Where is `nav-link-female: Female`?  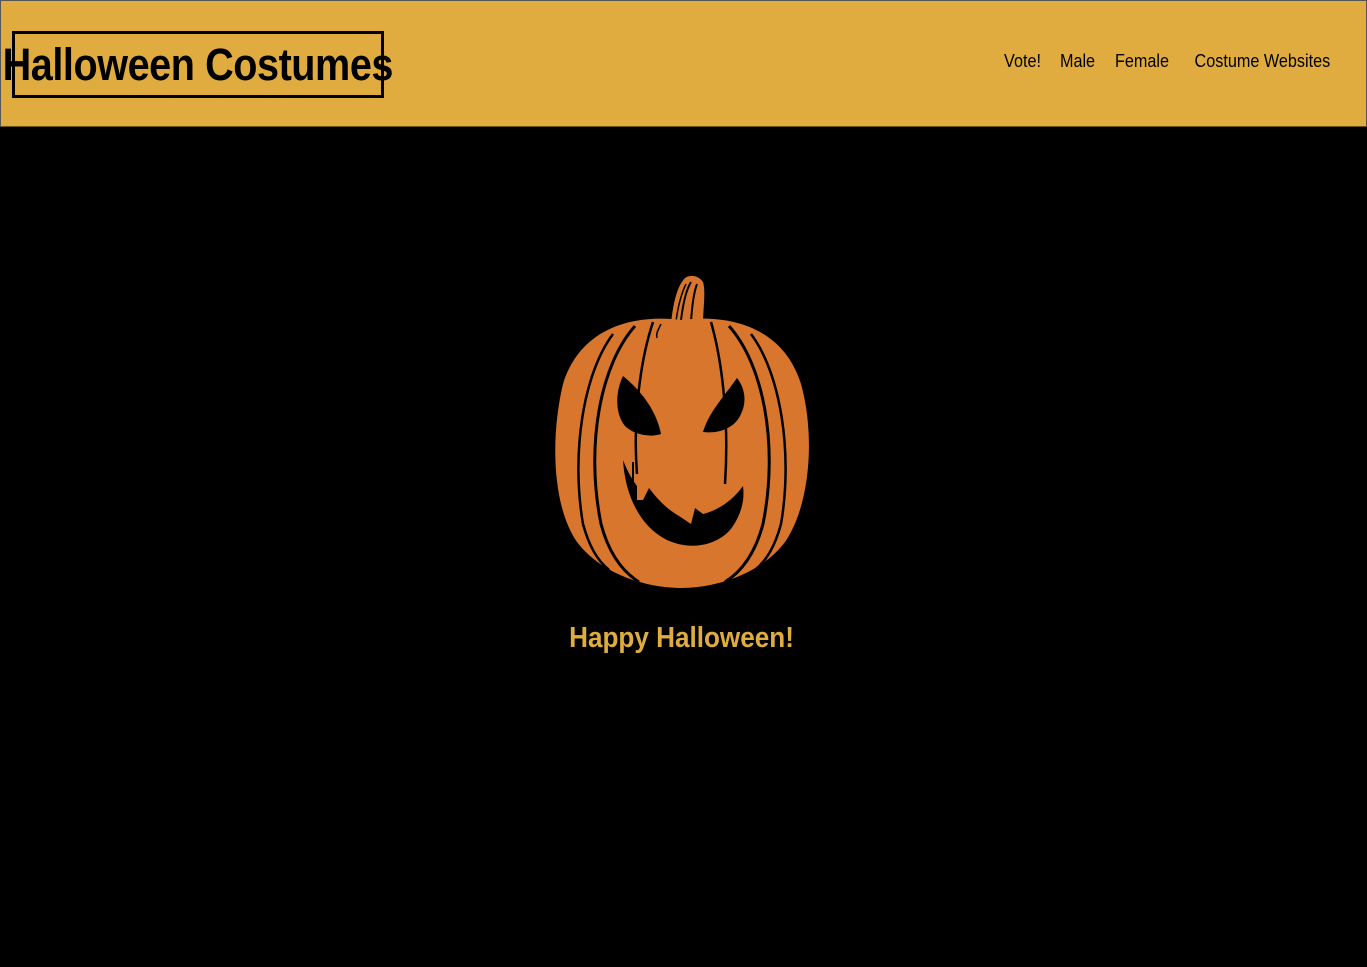 nav-link-female: Female is located at coordinates (1142, 61).